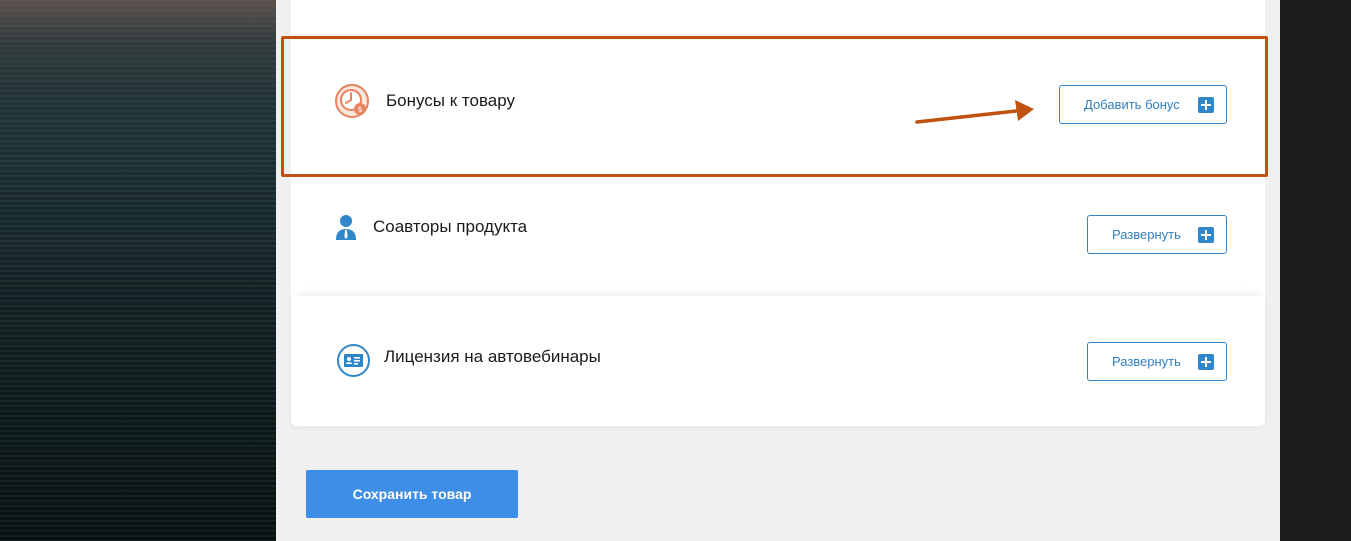 The width and height of the screenshot is (1351, 541). Describe the element at coordinates (1315, 270) in the screenshot. I see `right-panel-background` at that location.